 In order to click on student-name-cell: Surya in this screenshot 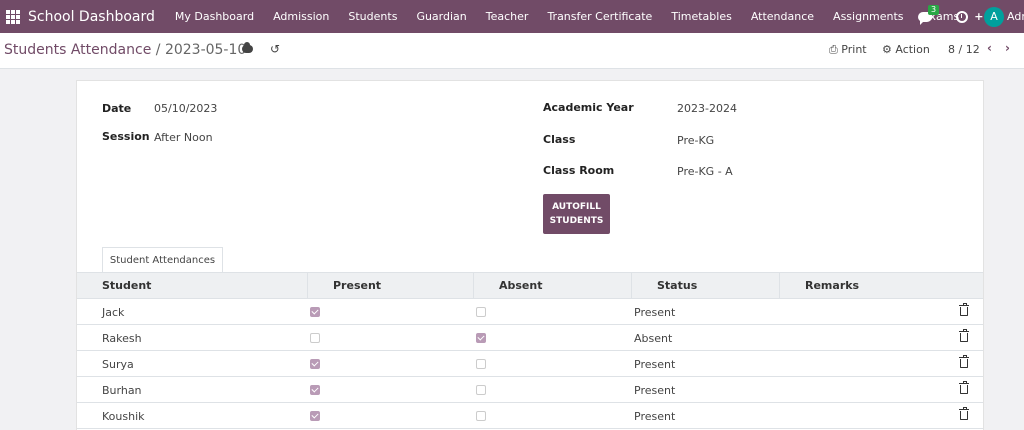, I will do `click(118, 364)`.